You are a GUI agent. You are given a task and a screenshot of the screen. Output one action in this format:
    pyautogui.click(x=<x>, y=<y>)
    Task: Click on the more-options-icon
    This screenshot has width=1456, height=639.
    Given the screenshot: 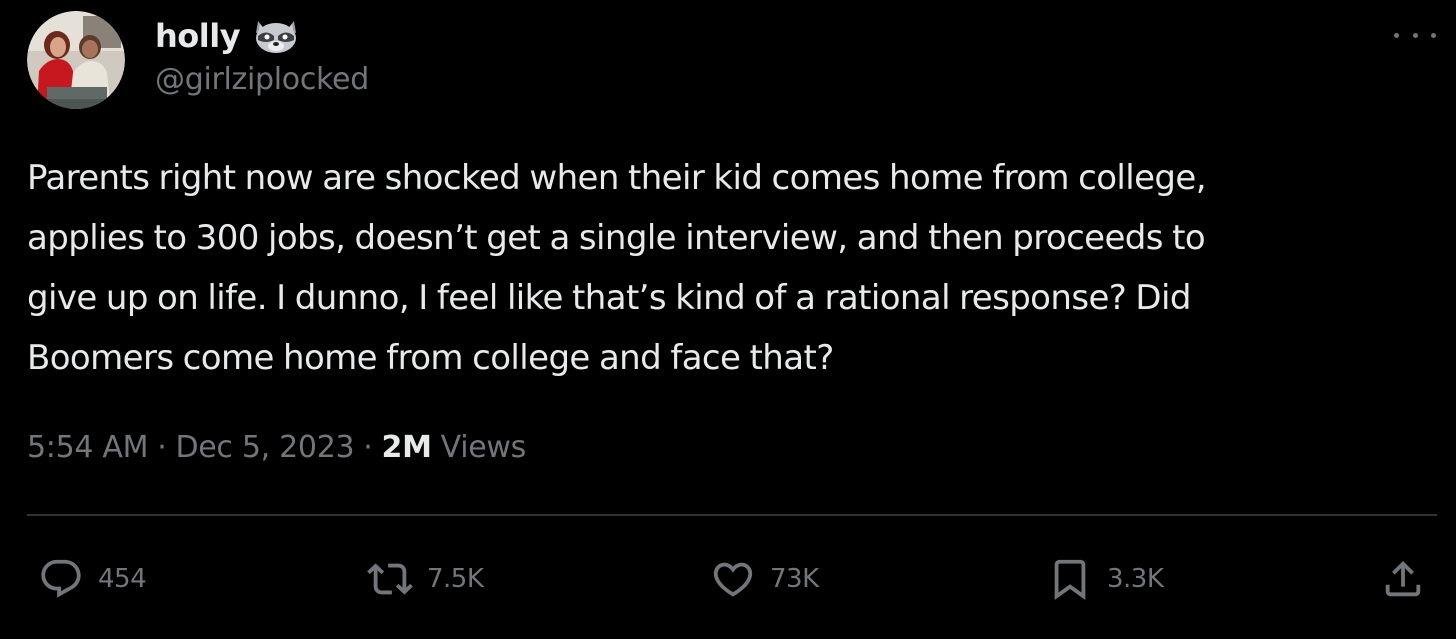 What is the action you would take?
    pyautogui.click(x=1415, y=35)
    